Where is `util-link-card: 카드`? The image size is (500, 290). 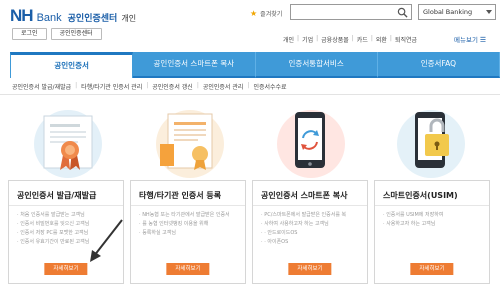
util-link-card: 카드 is located at coordinates (362, 39).